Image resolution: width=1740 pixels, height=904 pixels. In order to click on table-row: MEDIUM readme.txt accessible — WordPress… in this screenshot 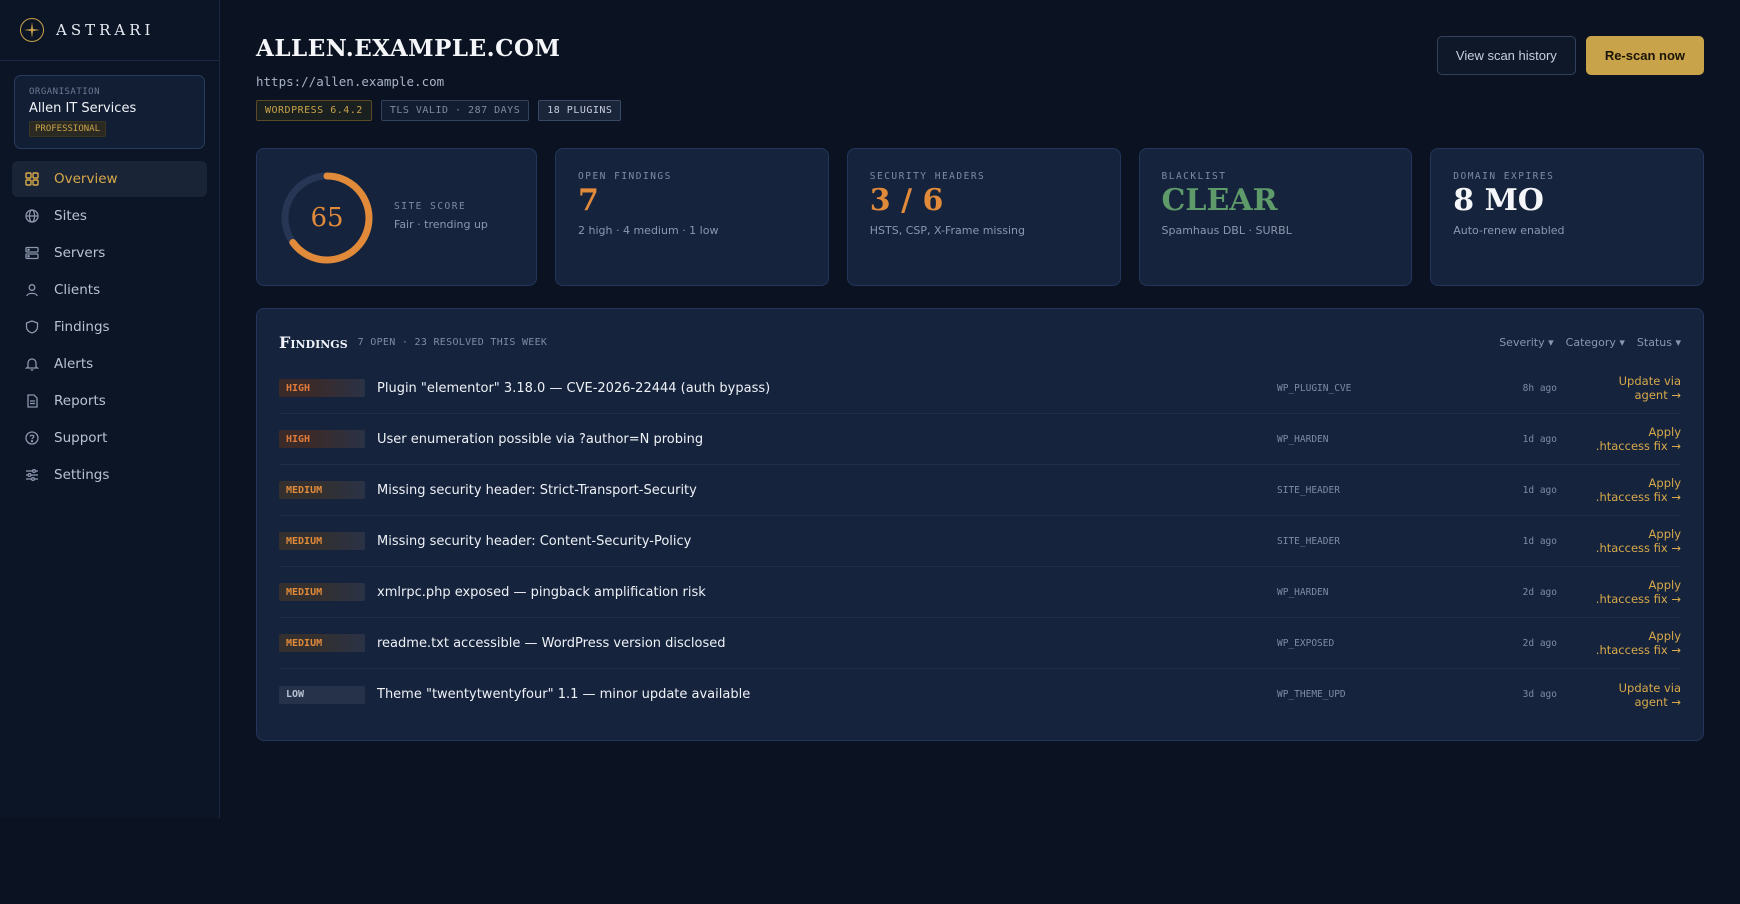, I will do `click(980, 643)`.